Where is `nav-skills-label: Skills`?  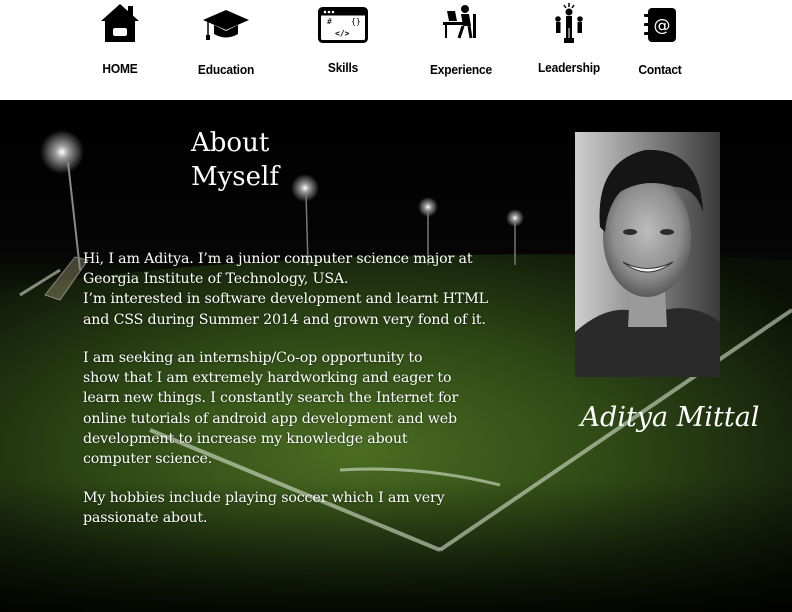
nav-skills-label: Skills is located at coordinates (343, 67).